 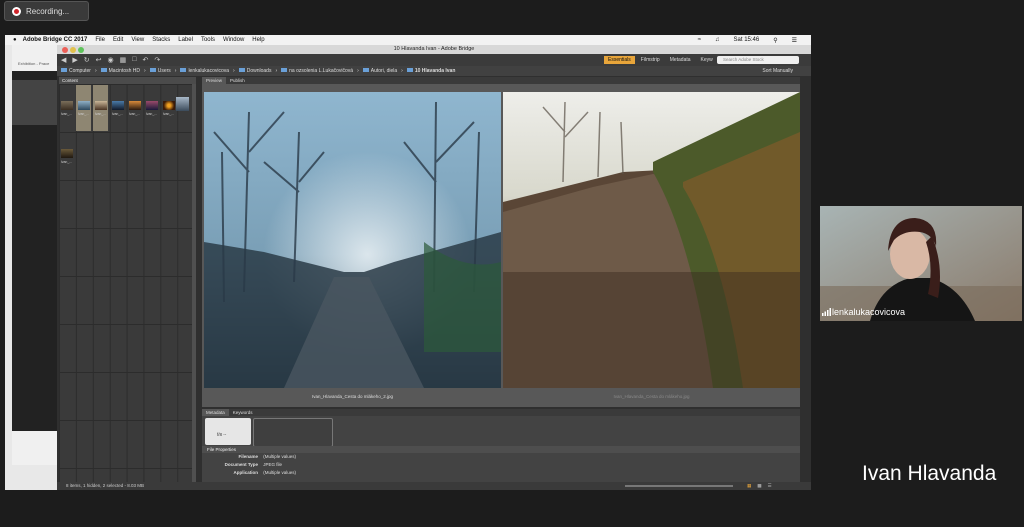 What do you see at coordinates (246, 472) in the screenshot?
I see `property-key: Application` at bounding box center [246, 472].